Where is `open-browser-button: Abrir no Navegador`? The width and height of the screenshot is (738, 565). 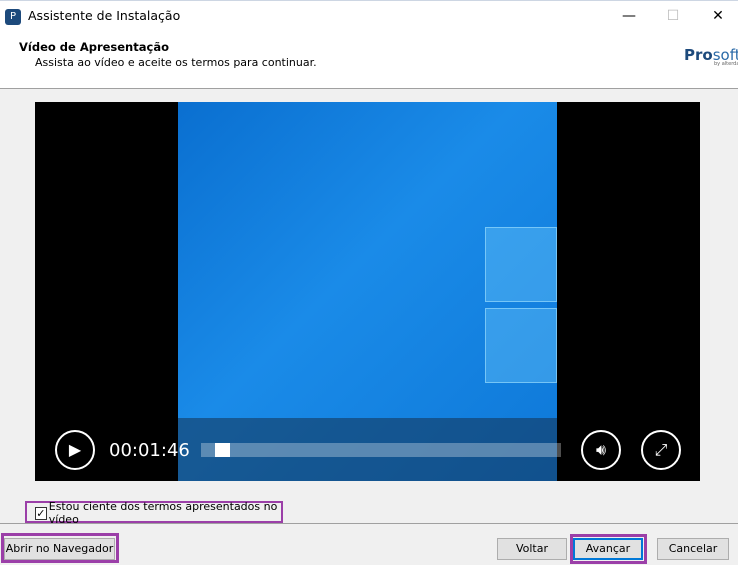
open-browser-button: Abrir no Navegador is located at coordinates (59, 549).